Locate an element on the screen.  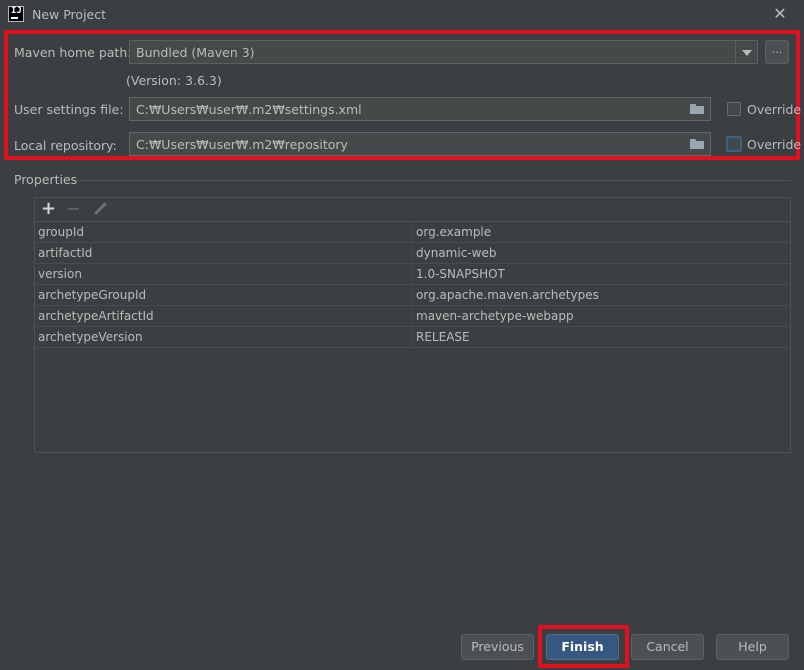
edit-icon is located at coordinates (100, 209).